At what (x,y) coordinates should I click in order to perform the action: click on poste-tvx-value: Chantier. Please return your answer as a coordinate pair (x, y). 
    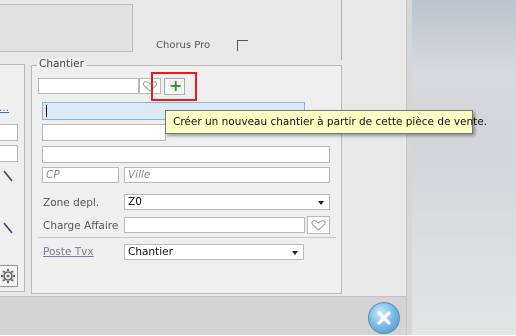
    Looking at the image, I should click on (150, 252).